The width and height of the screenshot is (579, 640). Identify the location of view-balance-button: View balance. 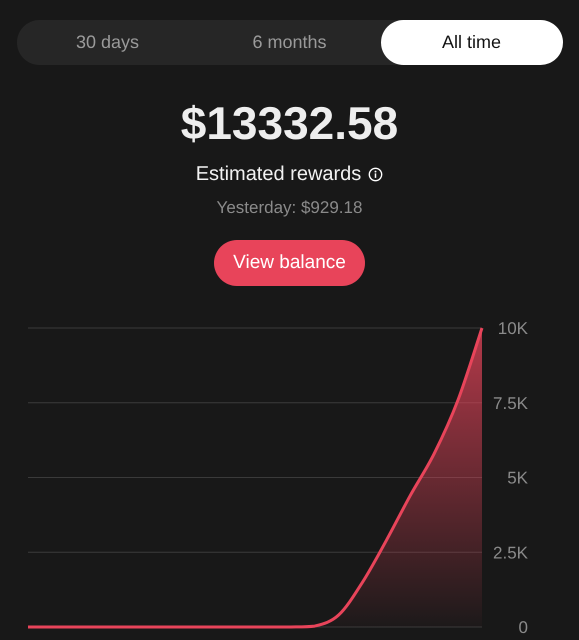
(289, 263).